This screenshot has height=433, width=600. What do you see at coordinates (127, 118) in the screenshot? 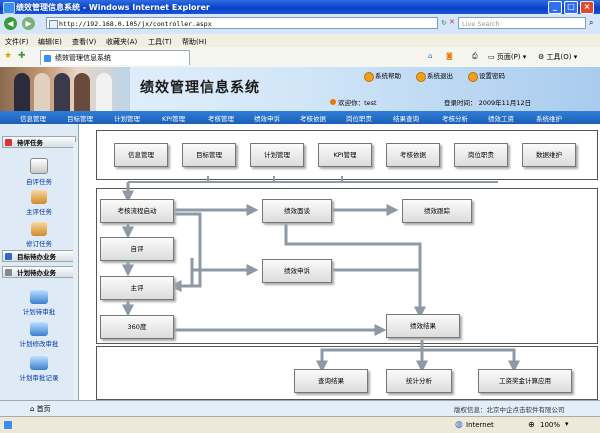
I see `nav-plan: 计划管理` at bounding box center [127, 118].